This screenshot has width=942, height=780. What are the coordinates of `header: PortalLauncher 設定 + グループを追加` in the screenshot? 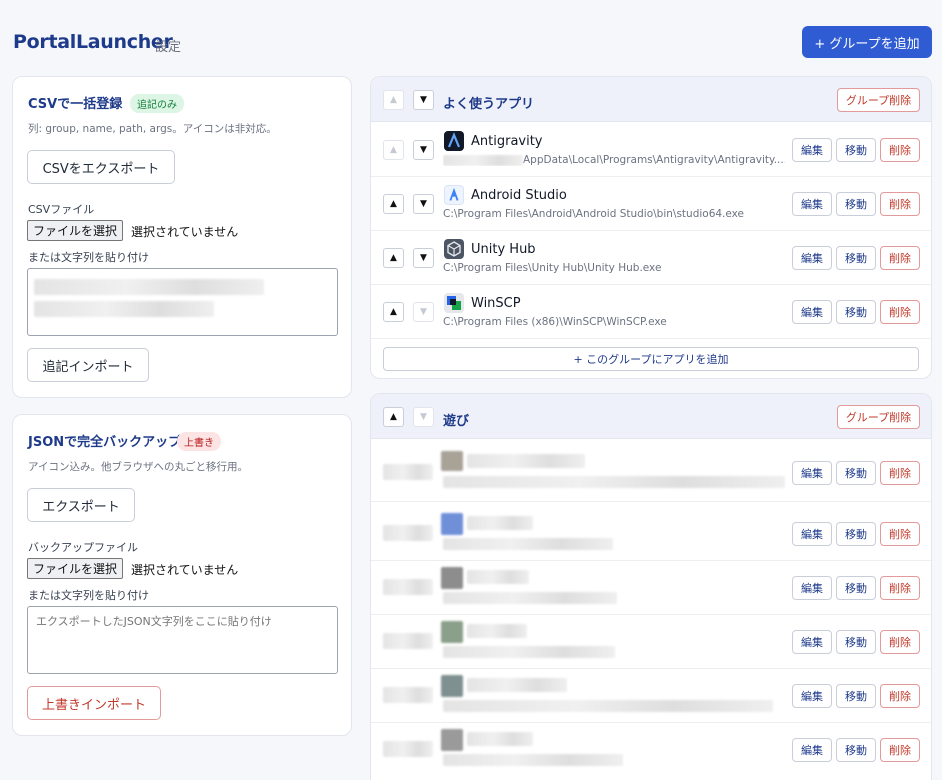 It's located at (471, 38).